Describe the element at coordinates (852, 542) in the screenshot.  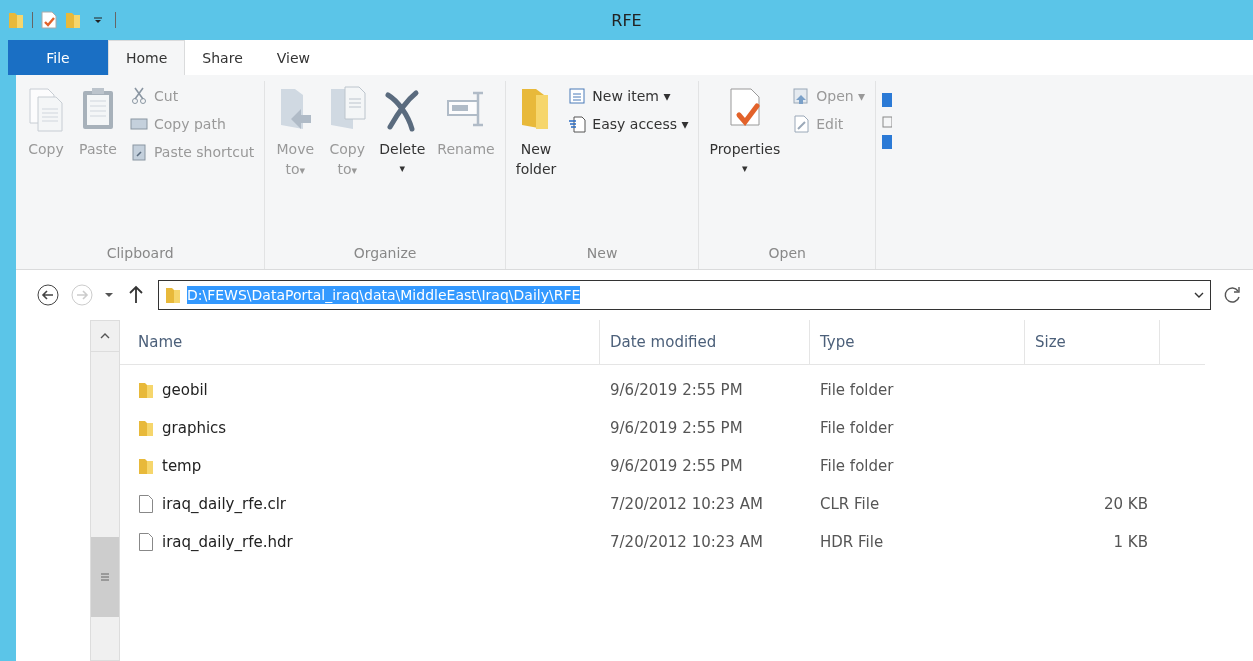
I see `file-type: HDR File` at that location.